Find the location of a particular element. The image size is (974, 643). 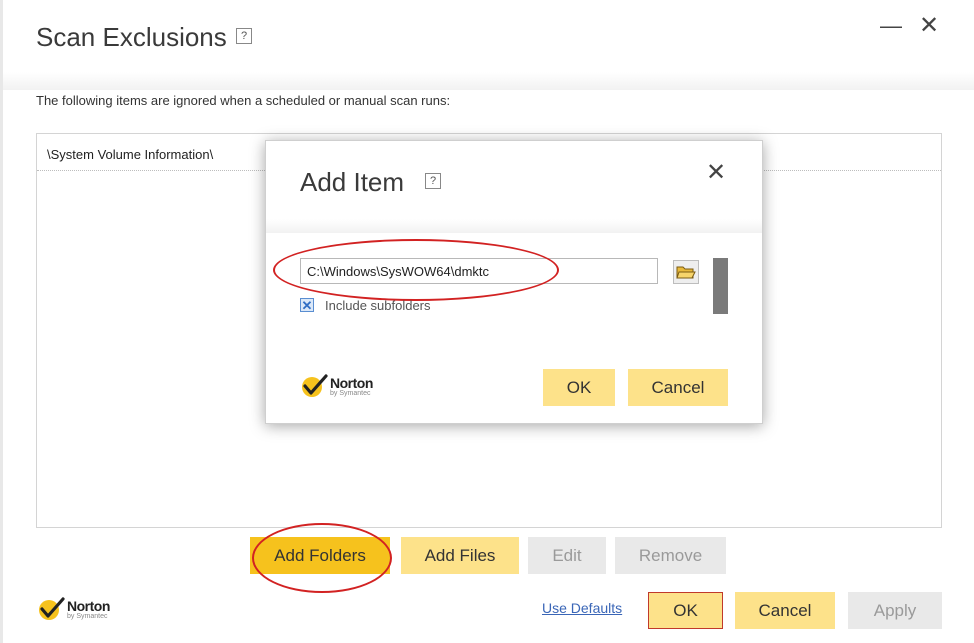

ok-button: OK is located at coordinates (685, 610).